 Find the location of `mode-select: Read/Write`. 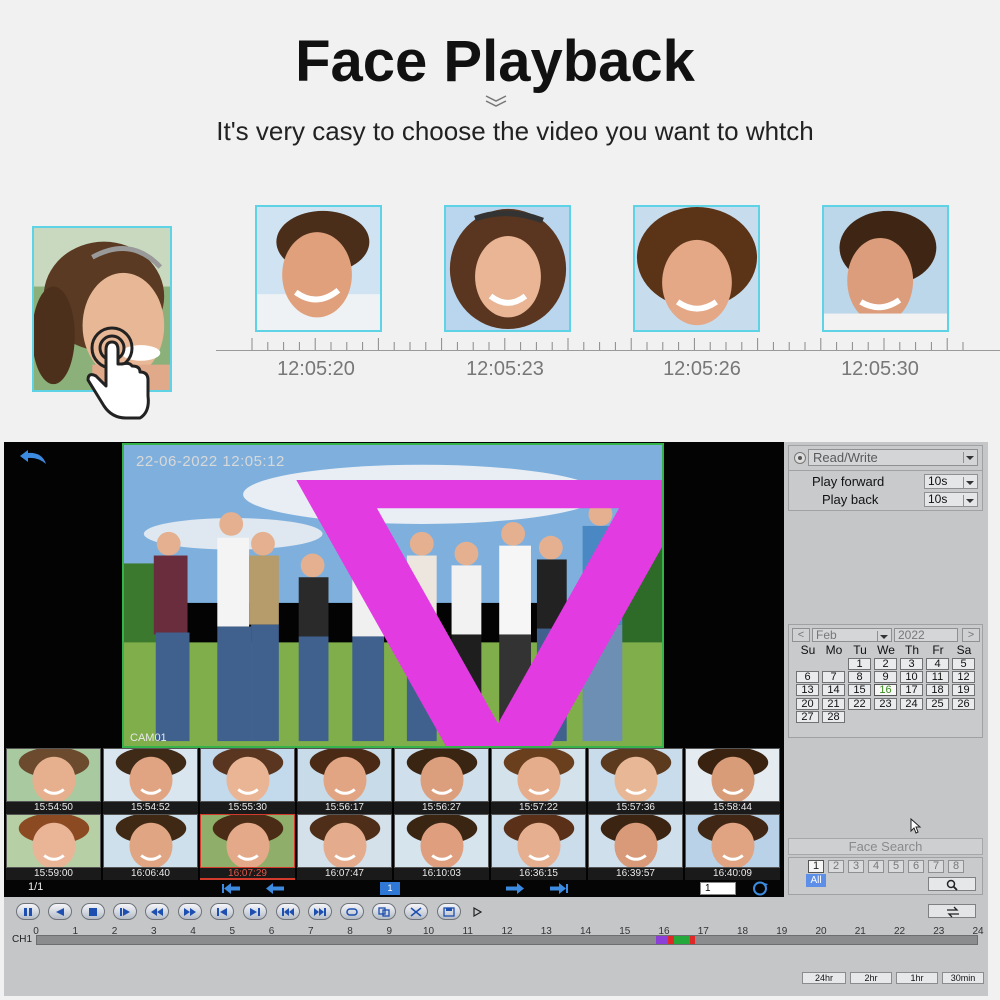

mode-select: Read/Write is located at coordinates (893, 457).